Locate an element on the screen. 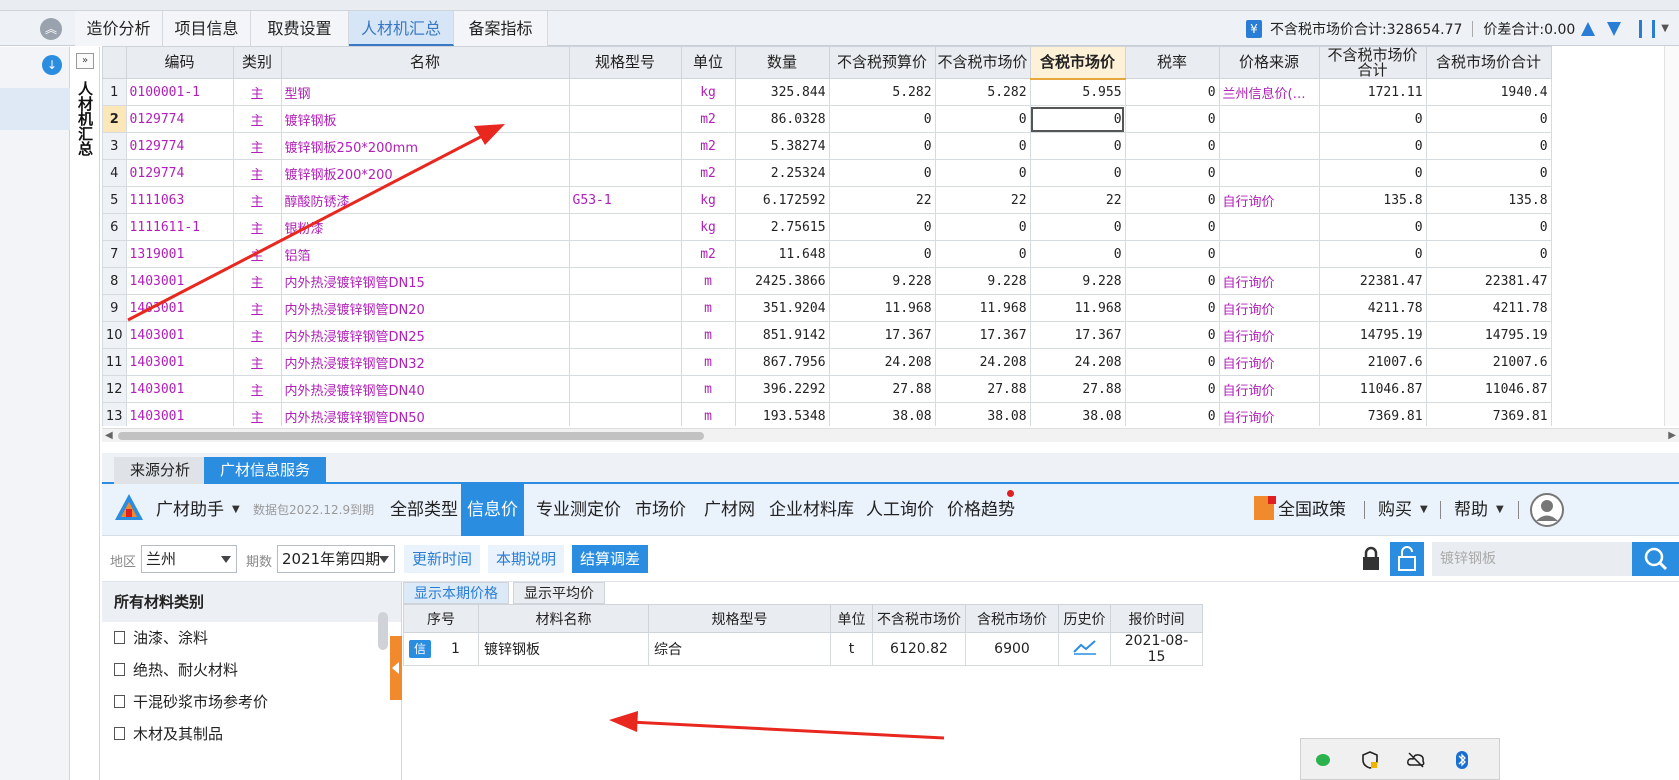 The image size is (1679, 780). header-market-price: 不含税市场价 is located at coordinates (982, 62).